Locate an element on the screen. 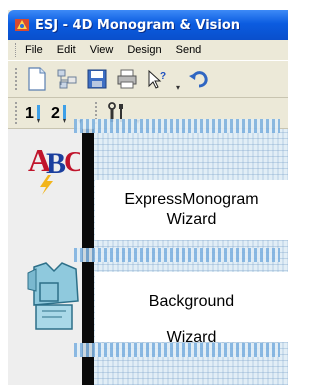 The image size is (320, 385). svg-text: C is located at coordinates (72, 162).